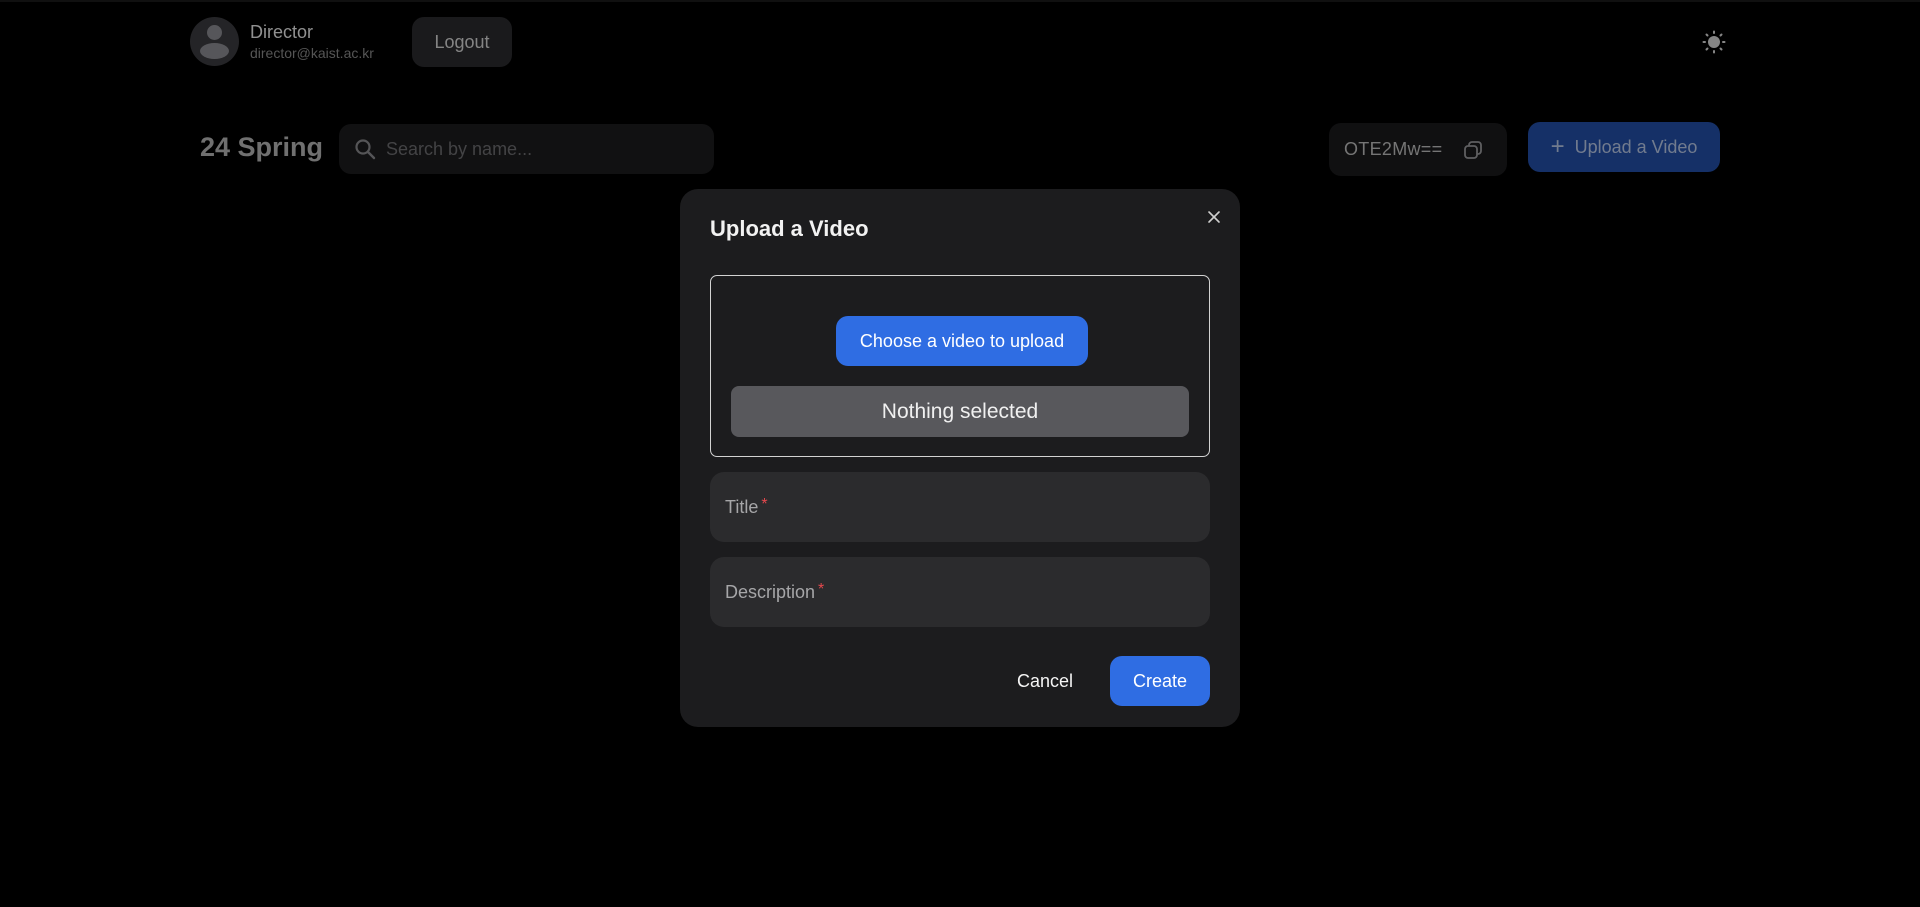  What do you see at coordinates (960, 411) in the screenshot?
I see `selected-file-status: Nothing selected` at bounding box center [960, 411].